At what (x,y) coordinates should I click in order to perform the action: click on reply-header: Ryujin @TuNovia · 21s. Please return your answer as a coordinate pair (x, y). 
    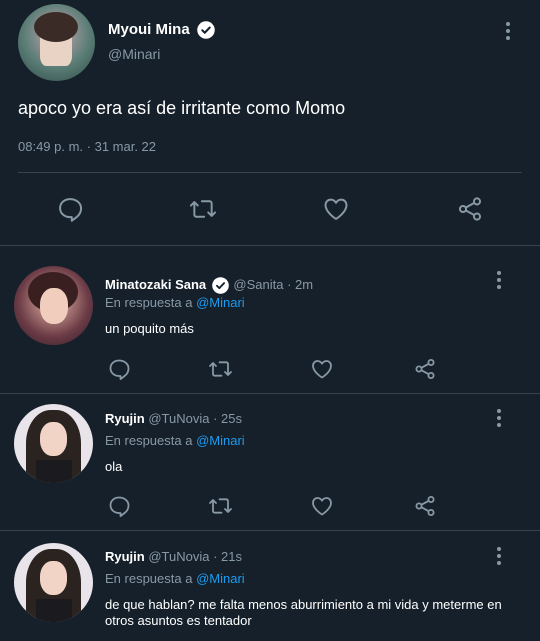
    Looking at the image, I should click on (173, 556).